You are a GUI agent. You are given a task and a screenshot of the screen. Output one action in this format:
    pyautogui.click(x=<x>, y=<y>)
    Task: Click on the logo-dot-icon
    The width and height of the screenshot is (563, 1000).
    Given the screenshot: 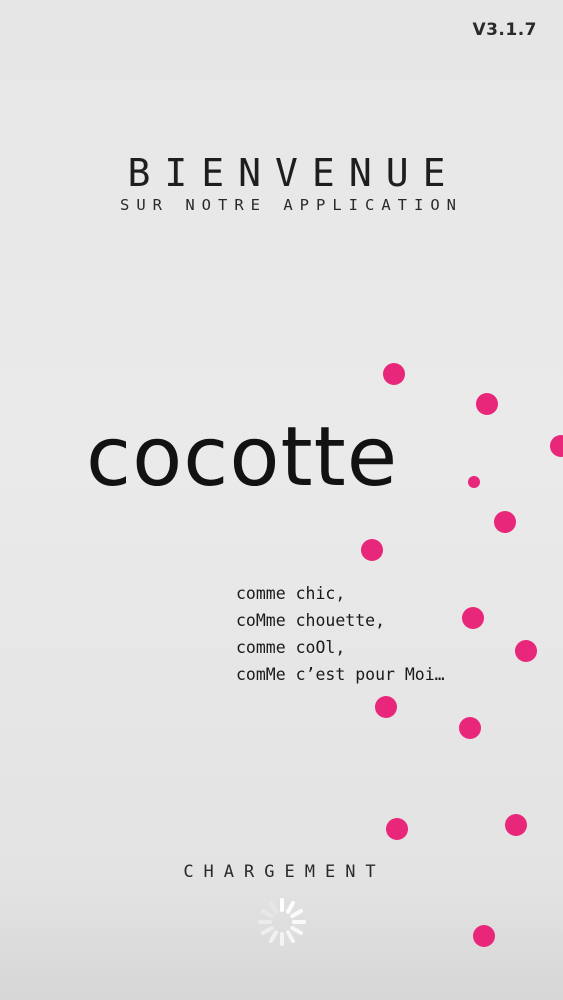 What is the action you would take?
    pyautogui.click(x=474, y=482)
    